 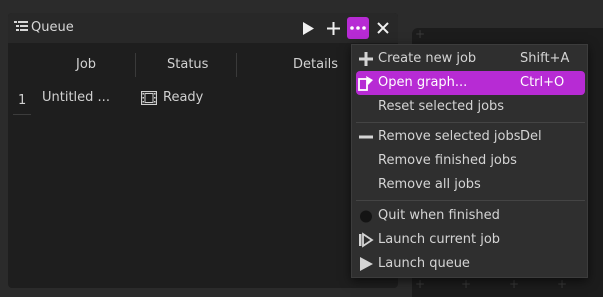 What do you see at coordinates (21, 26) in the screenshot?
I see `queue-list-icon` at bounding box center [21, 26].